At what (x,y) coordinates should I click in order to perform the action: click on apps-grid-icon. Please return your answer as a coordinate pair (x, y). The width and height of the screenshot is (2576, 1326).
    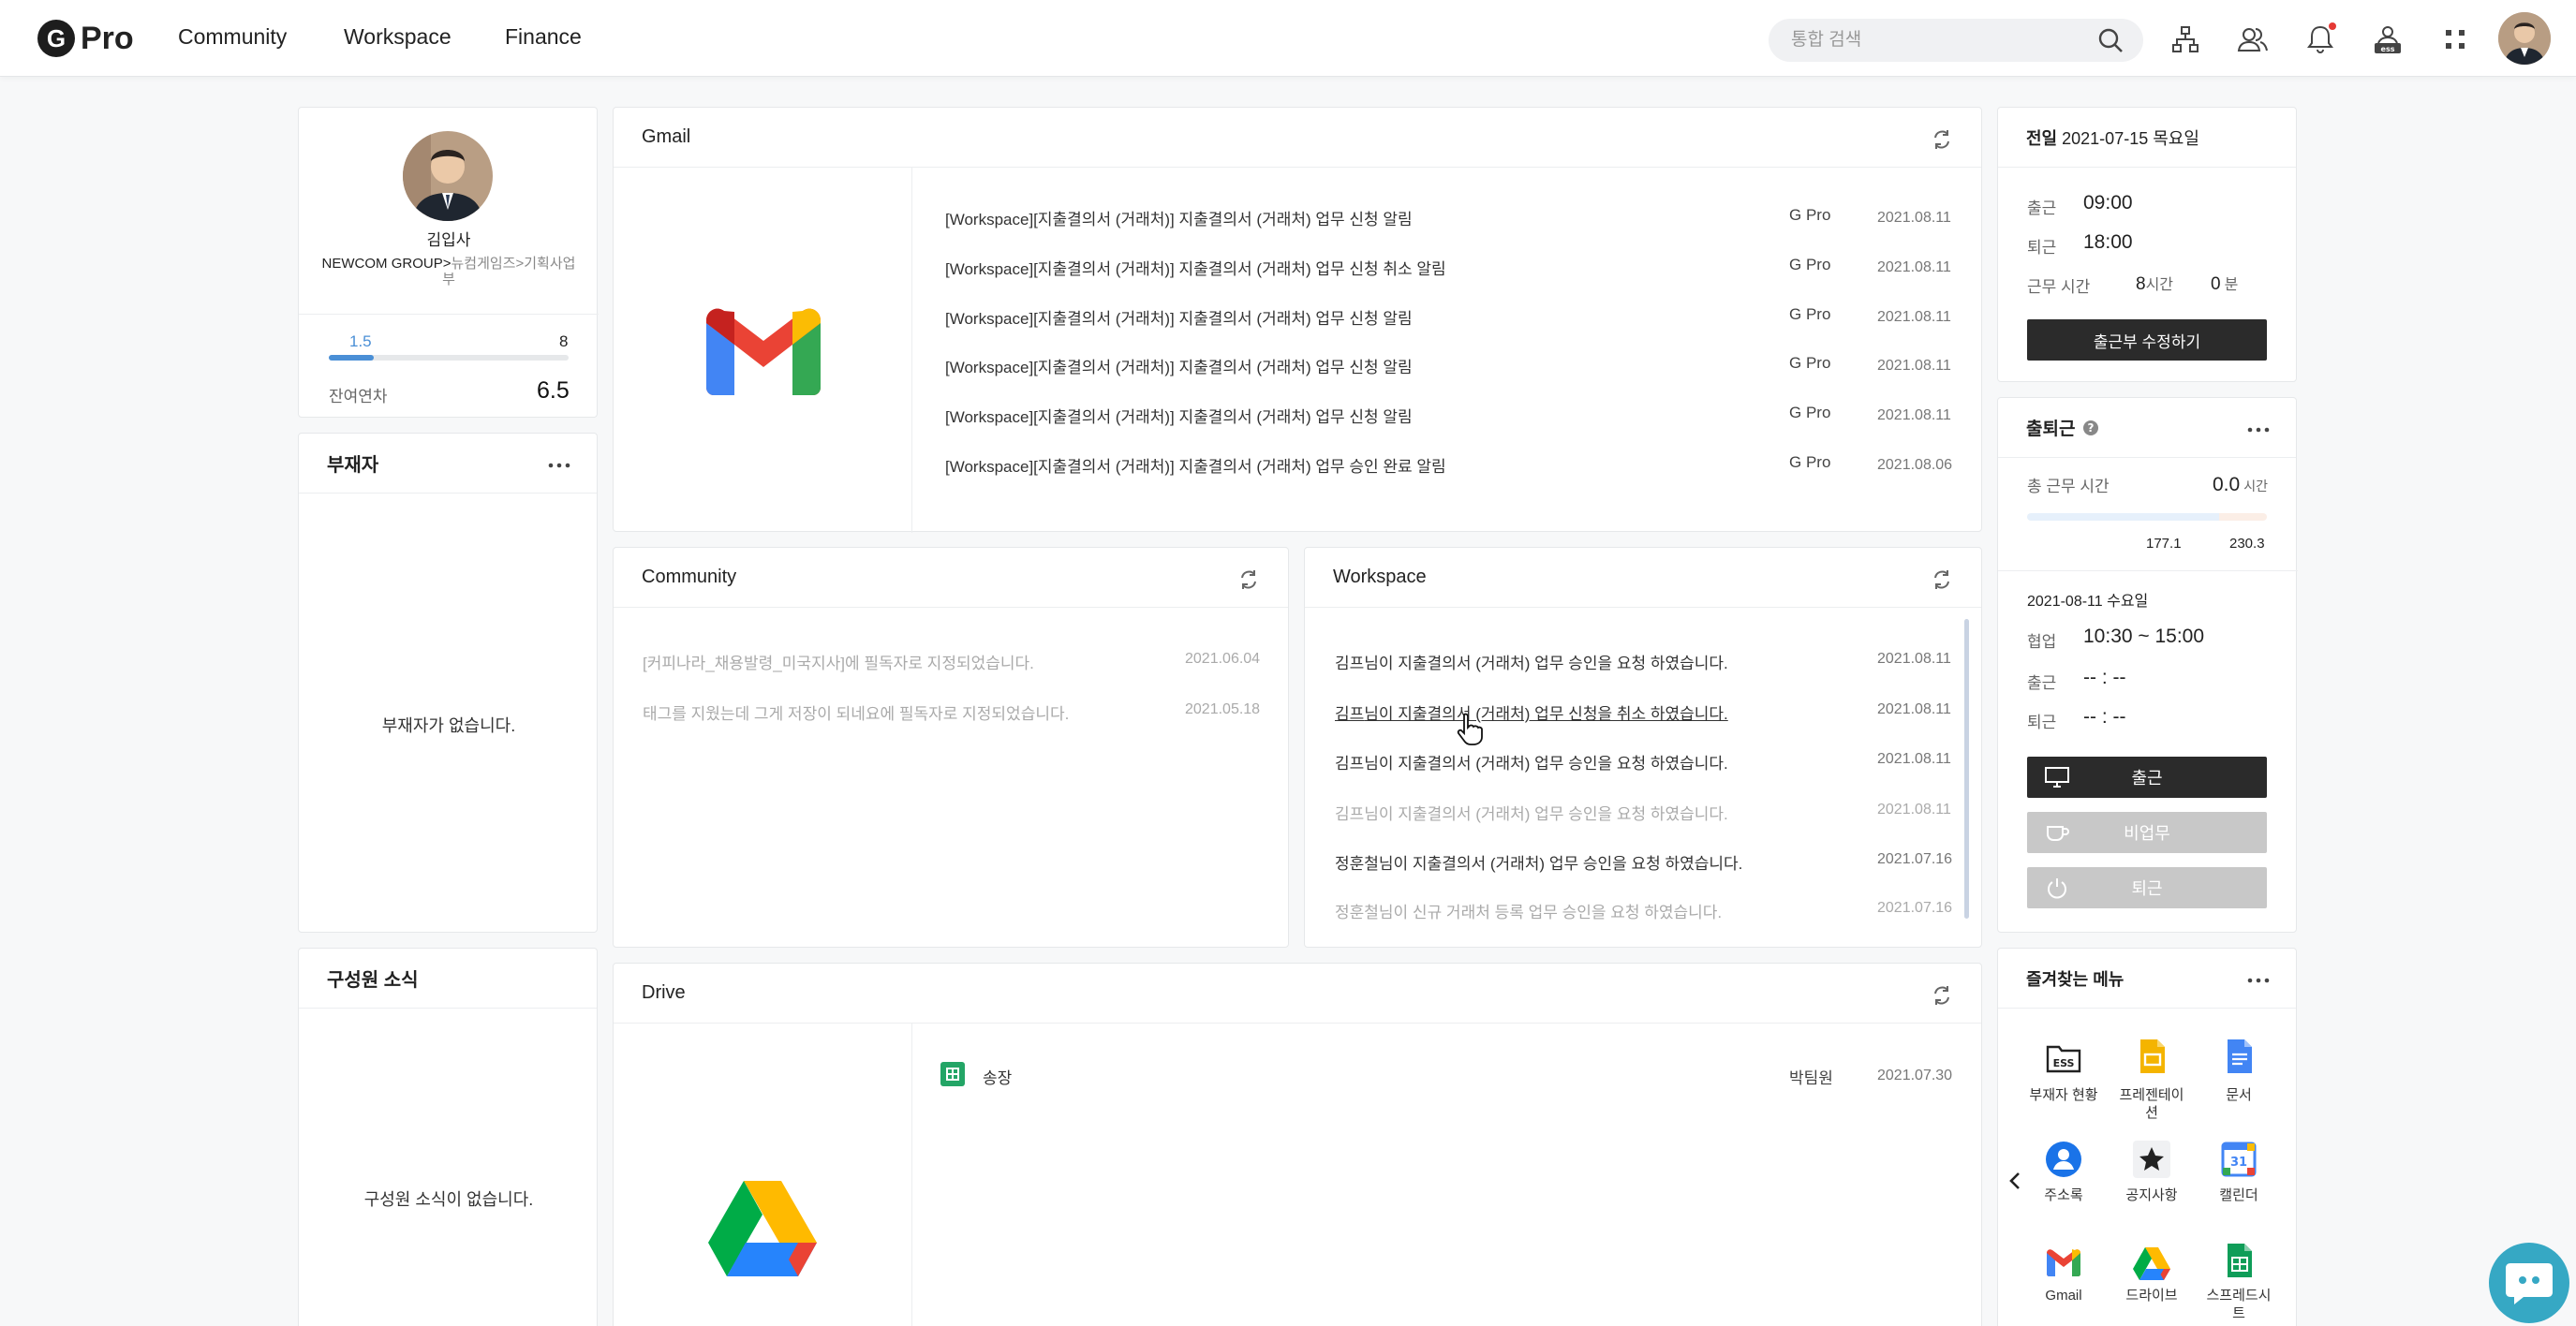
    Looking at the image, I should click on (2455, 39).